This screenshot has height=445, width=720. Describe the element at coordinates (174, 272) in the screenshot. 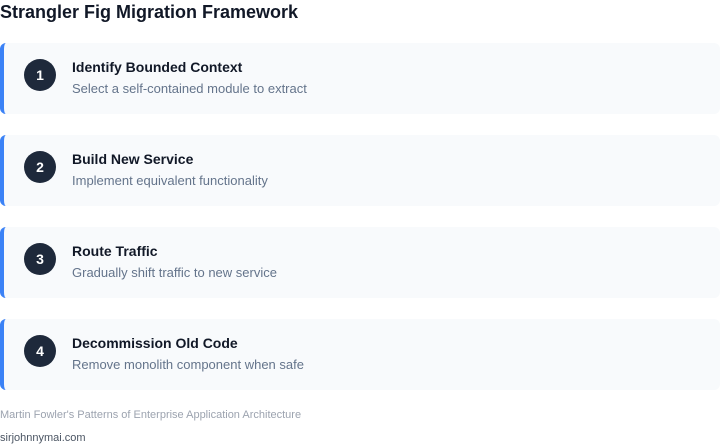

I see `step-description: Gradually shift traffic to new service` at that location.